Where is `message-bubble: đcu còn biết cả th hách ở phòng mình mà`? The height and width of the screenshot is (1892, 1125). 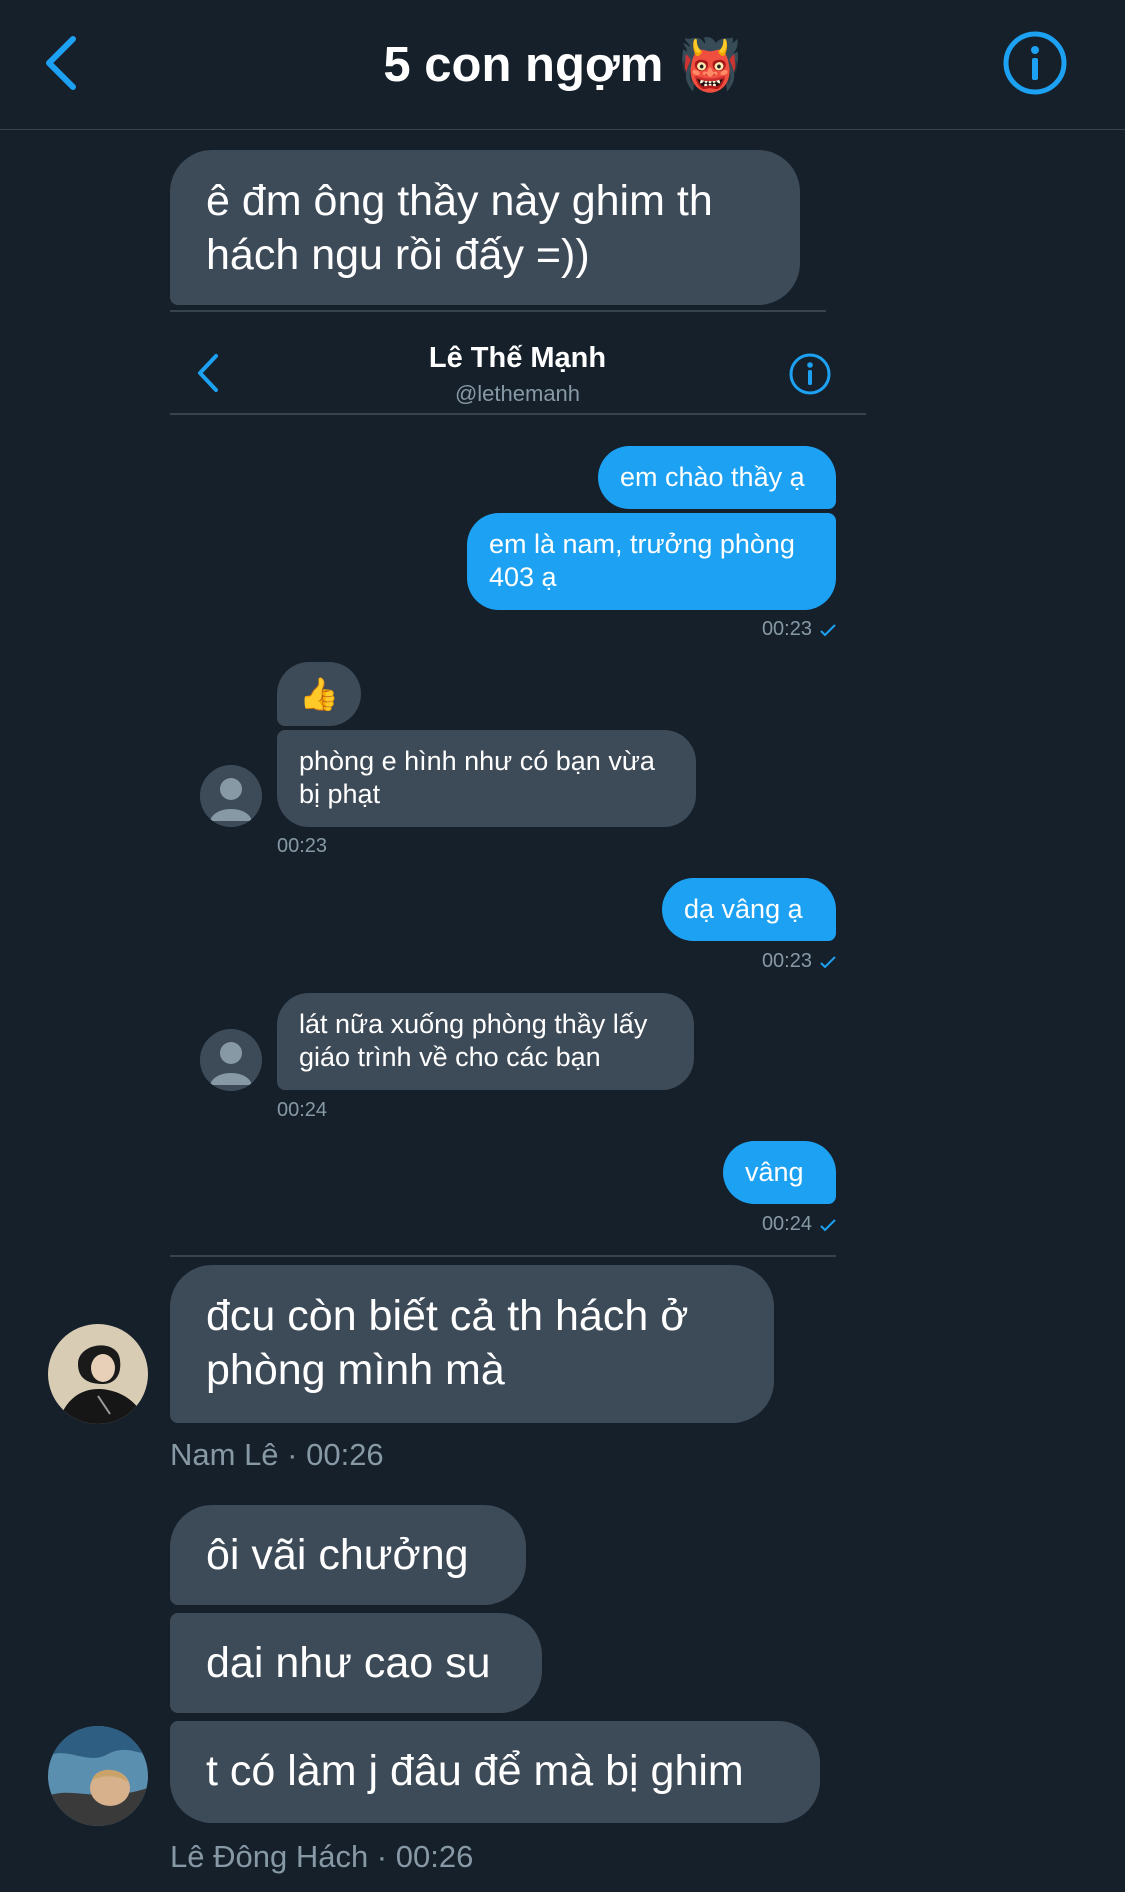 message-bubble: đcu còn biết cả th hách ở phòng mình mà is located at coordinates (472, 1344).